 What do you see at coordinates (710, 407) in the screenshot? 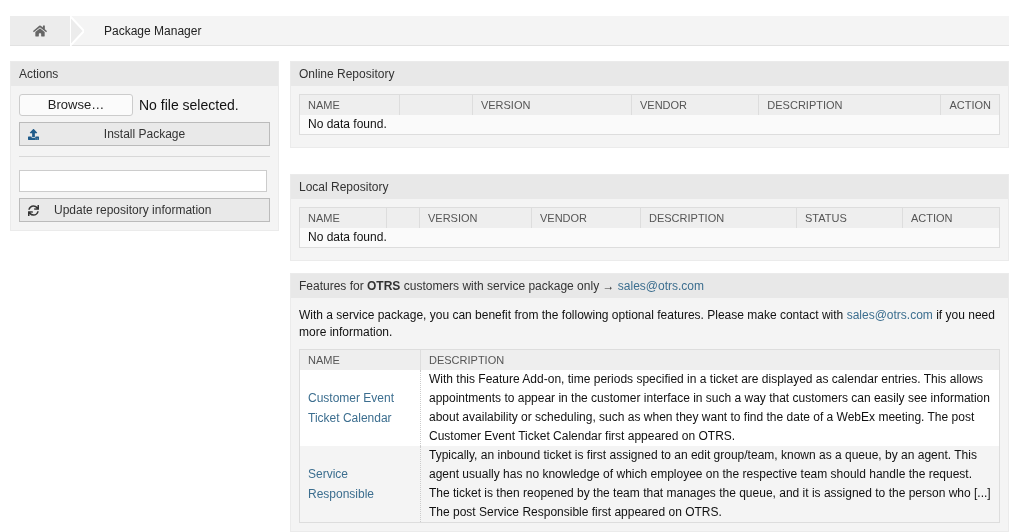
I see `table-cell: With this Feature Add-on, time periods specified in a ticket are displayed as calendar entries. This allows appointments to appear in the customer interface in such a way that customers can easily see information about availability or scheduling, such as when they want to find the date of a WebEx meeting. The post Customer Event Ticket Calendar first appeared on OTRS.` at bounding box center [710, 407].